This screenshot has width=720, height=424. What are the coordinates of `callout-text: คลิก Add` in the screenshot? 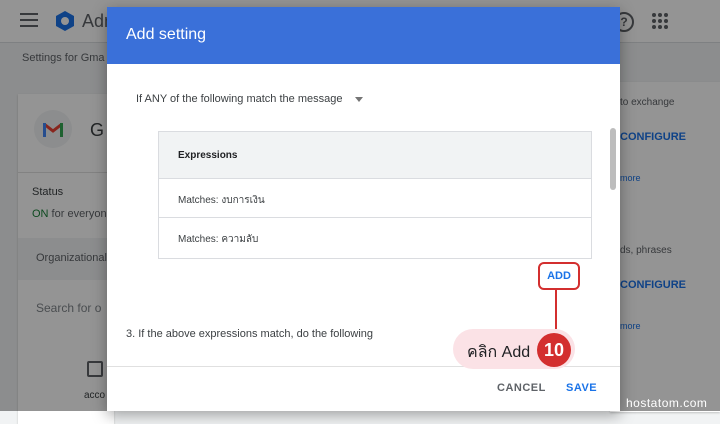 It's located at (499, 352).